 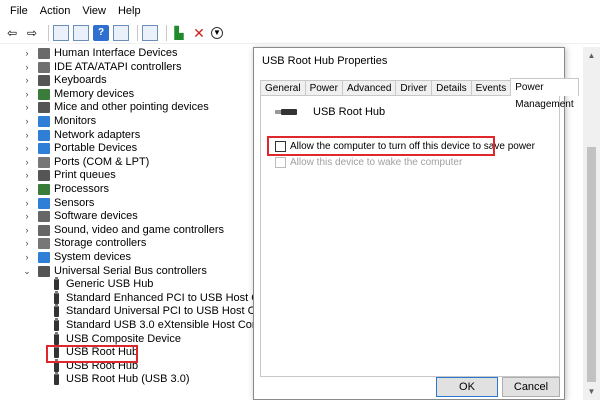 What do you see at coordinates (129, 11) in the screenshot?
I see `menu-help: Help` at bounding box center [129, 11].